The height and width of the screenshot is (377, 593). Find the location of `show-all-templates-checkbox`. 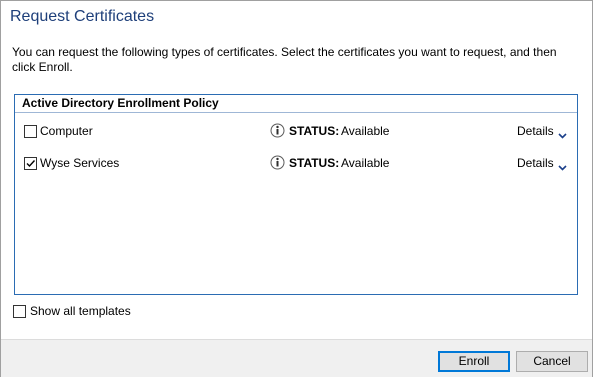

show-all-templates-checkbox is located at coordinates (19, 311).